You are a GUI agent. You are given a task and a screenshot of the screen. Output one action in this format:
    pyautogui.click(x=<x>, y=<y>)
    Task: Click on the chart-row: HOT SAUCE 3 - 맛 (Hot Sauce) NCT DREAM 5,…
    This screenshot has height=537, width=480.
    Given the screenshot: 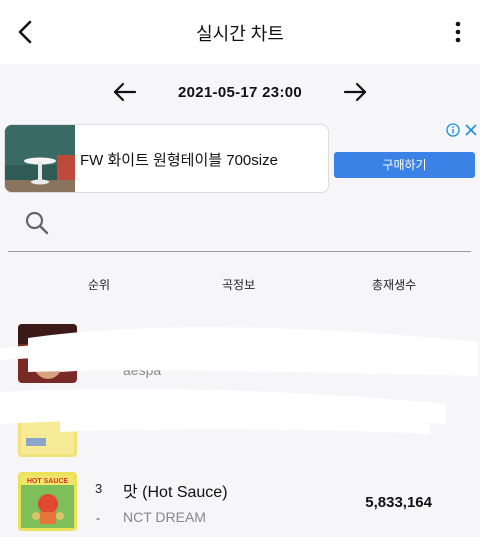 What is the action you would take?
    pyautogui.click(x=240, y=502)
    